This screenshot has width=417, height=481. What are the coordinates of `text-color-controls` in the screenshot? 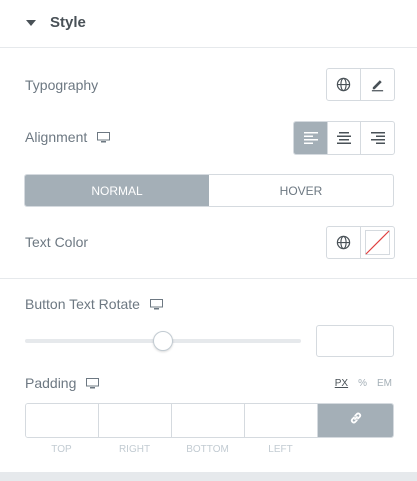 It's located at (360, 242).